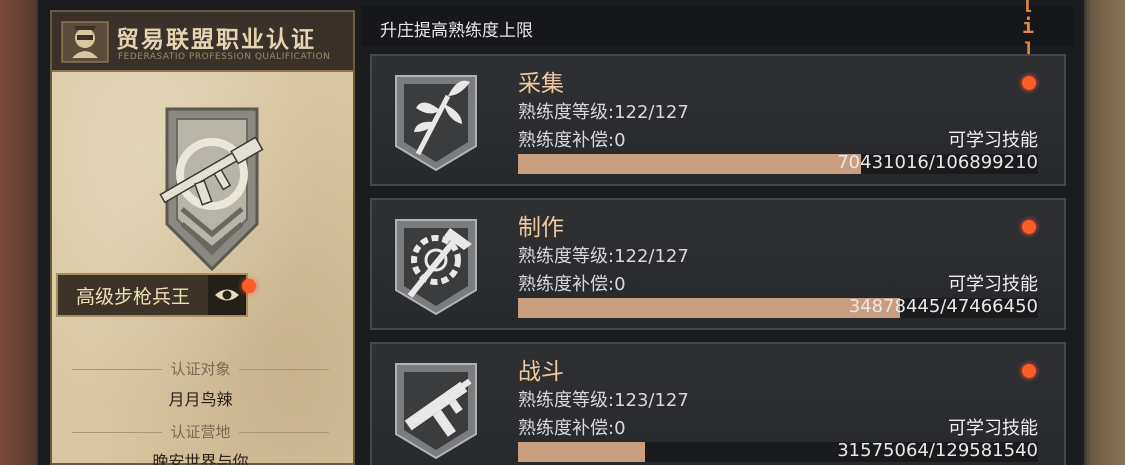  I want to click on rank-title-button: 高级步枪兵王, so click(152, 295).